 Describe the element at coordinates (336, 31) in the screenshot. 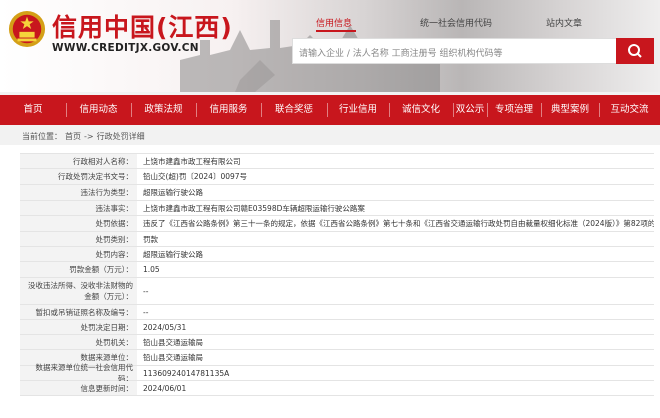

I see `active-tab-underline` at that location.